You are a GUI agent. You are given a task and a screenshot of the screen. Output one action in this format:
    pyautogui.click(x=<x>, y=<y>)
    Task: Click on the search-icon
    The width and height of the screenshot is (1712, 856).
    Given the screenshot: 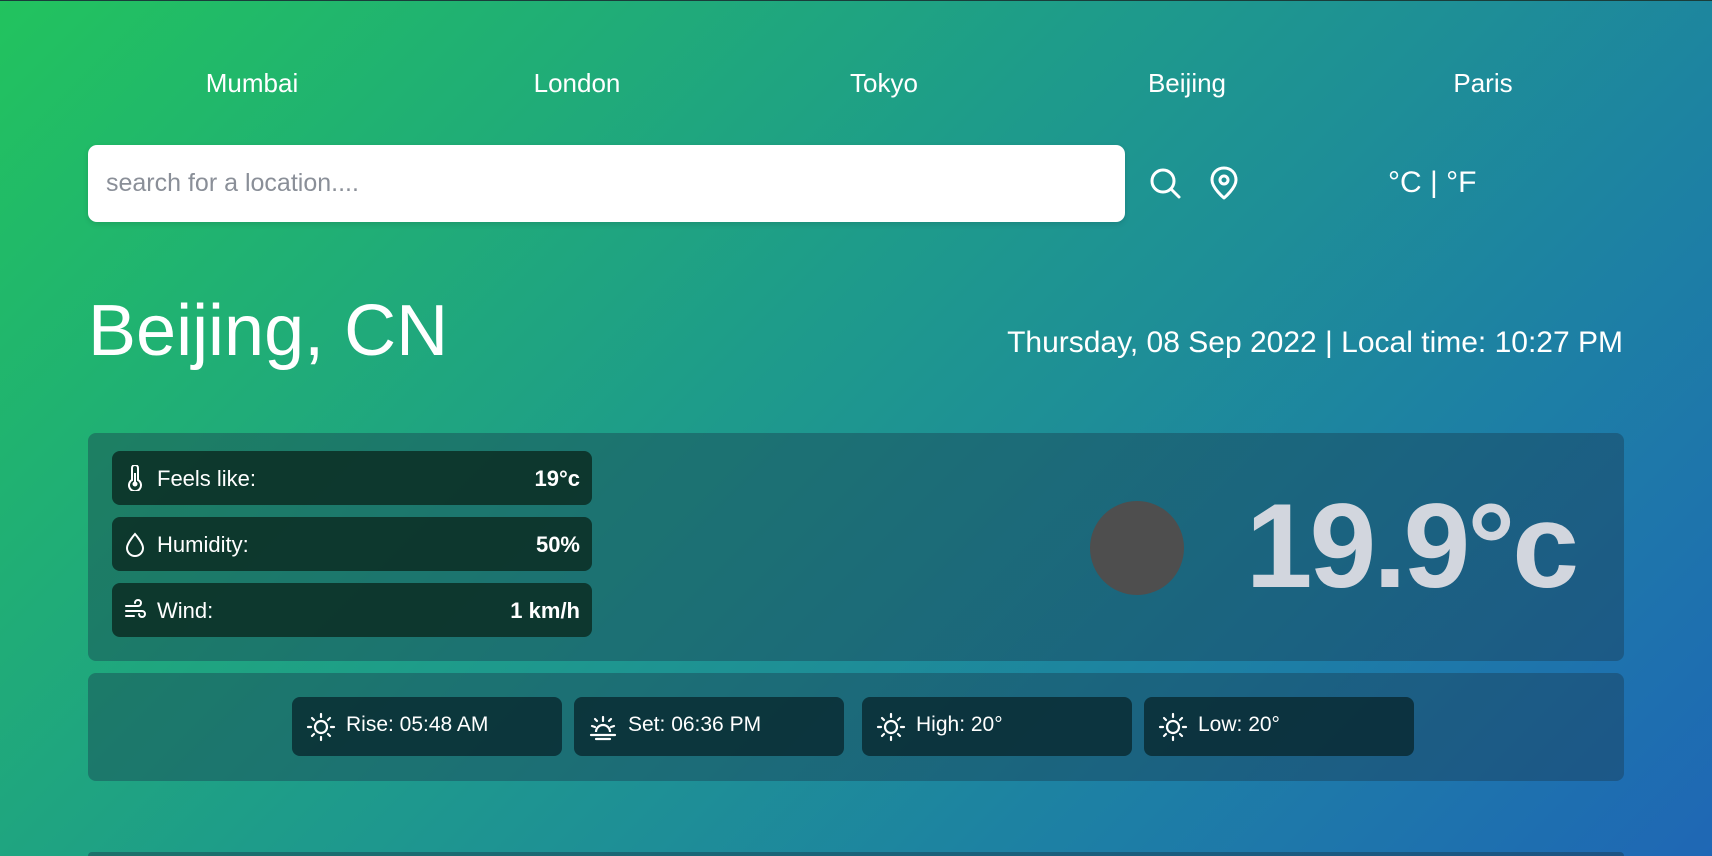 What is the action you would take?
    pyautogui.click(x=1166, y=184)
    